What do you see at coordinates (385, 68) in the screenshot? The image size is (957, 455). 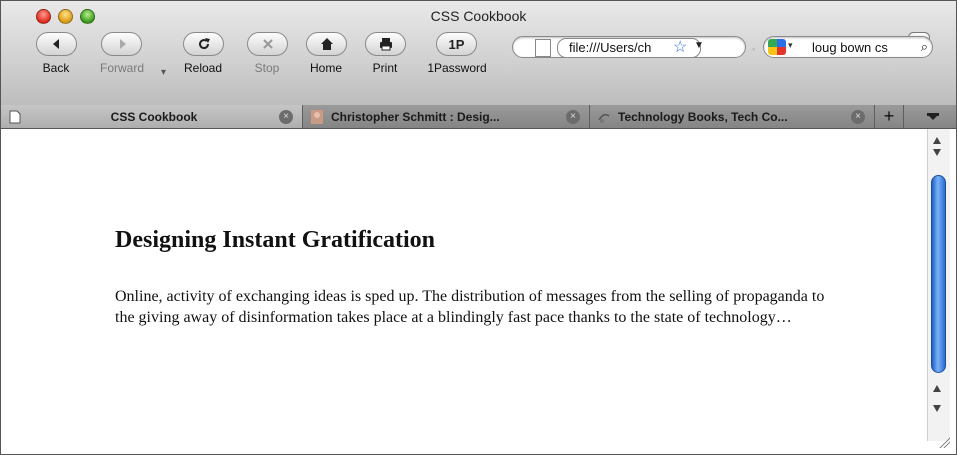 I see `print-label: Print` at bounding box center [385, 68].